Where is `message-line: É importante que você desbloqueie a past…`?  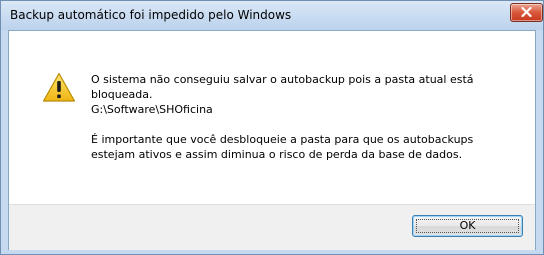 message-line: É importante que você desbloqueie a past… is located at coordinates (282, 139).